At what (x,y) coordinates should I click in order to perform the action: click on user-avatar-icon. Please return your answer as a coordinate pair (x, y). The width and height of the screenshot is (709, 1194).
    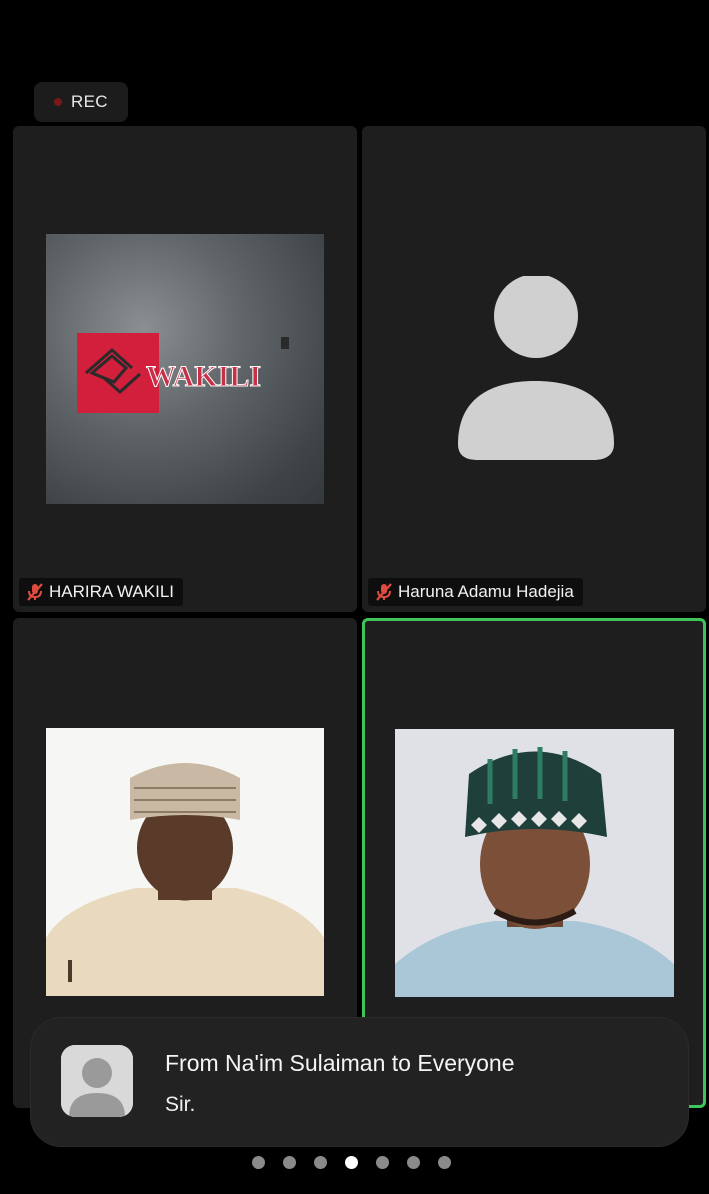
    Looking at the image, I should click on (97, 1081).